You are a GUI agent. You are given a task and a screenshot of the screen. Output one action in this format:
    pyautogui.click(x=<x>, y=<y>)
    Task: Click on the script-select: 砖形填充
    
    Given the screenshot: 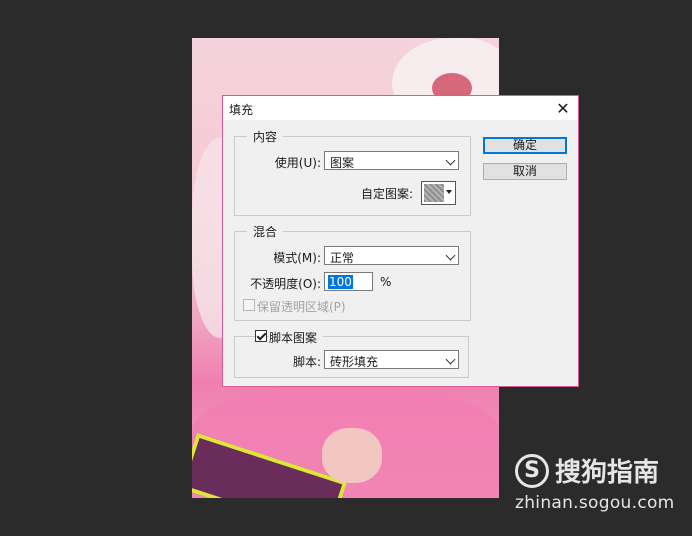 What is the action you would take?
    pyautogui.click(x=391, y=359)
    